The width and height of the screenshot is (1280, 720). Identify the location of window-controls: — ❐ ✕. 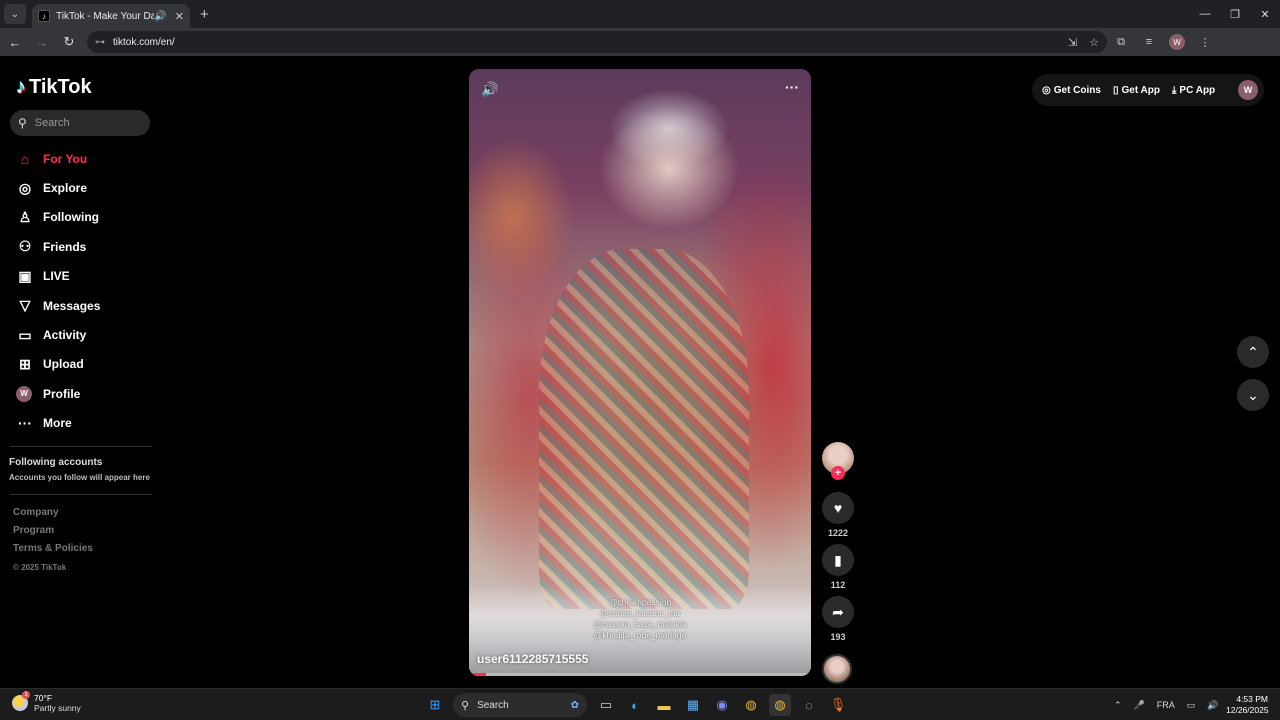
(1235, 14).